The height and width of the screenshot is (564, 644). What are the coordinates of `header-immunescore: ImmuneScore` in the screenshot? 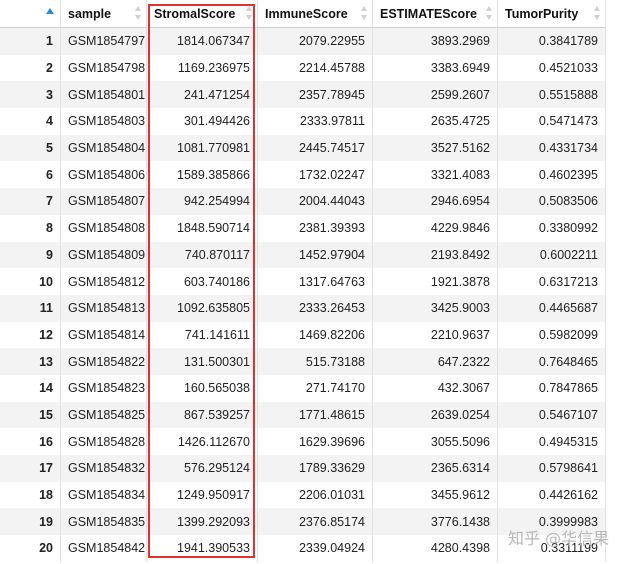 It's located at (315, 14).